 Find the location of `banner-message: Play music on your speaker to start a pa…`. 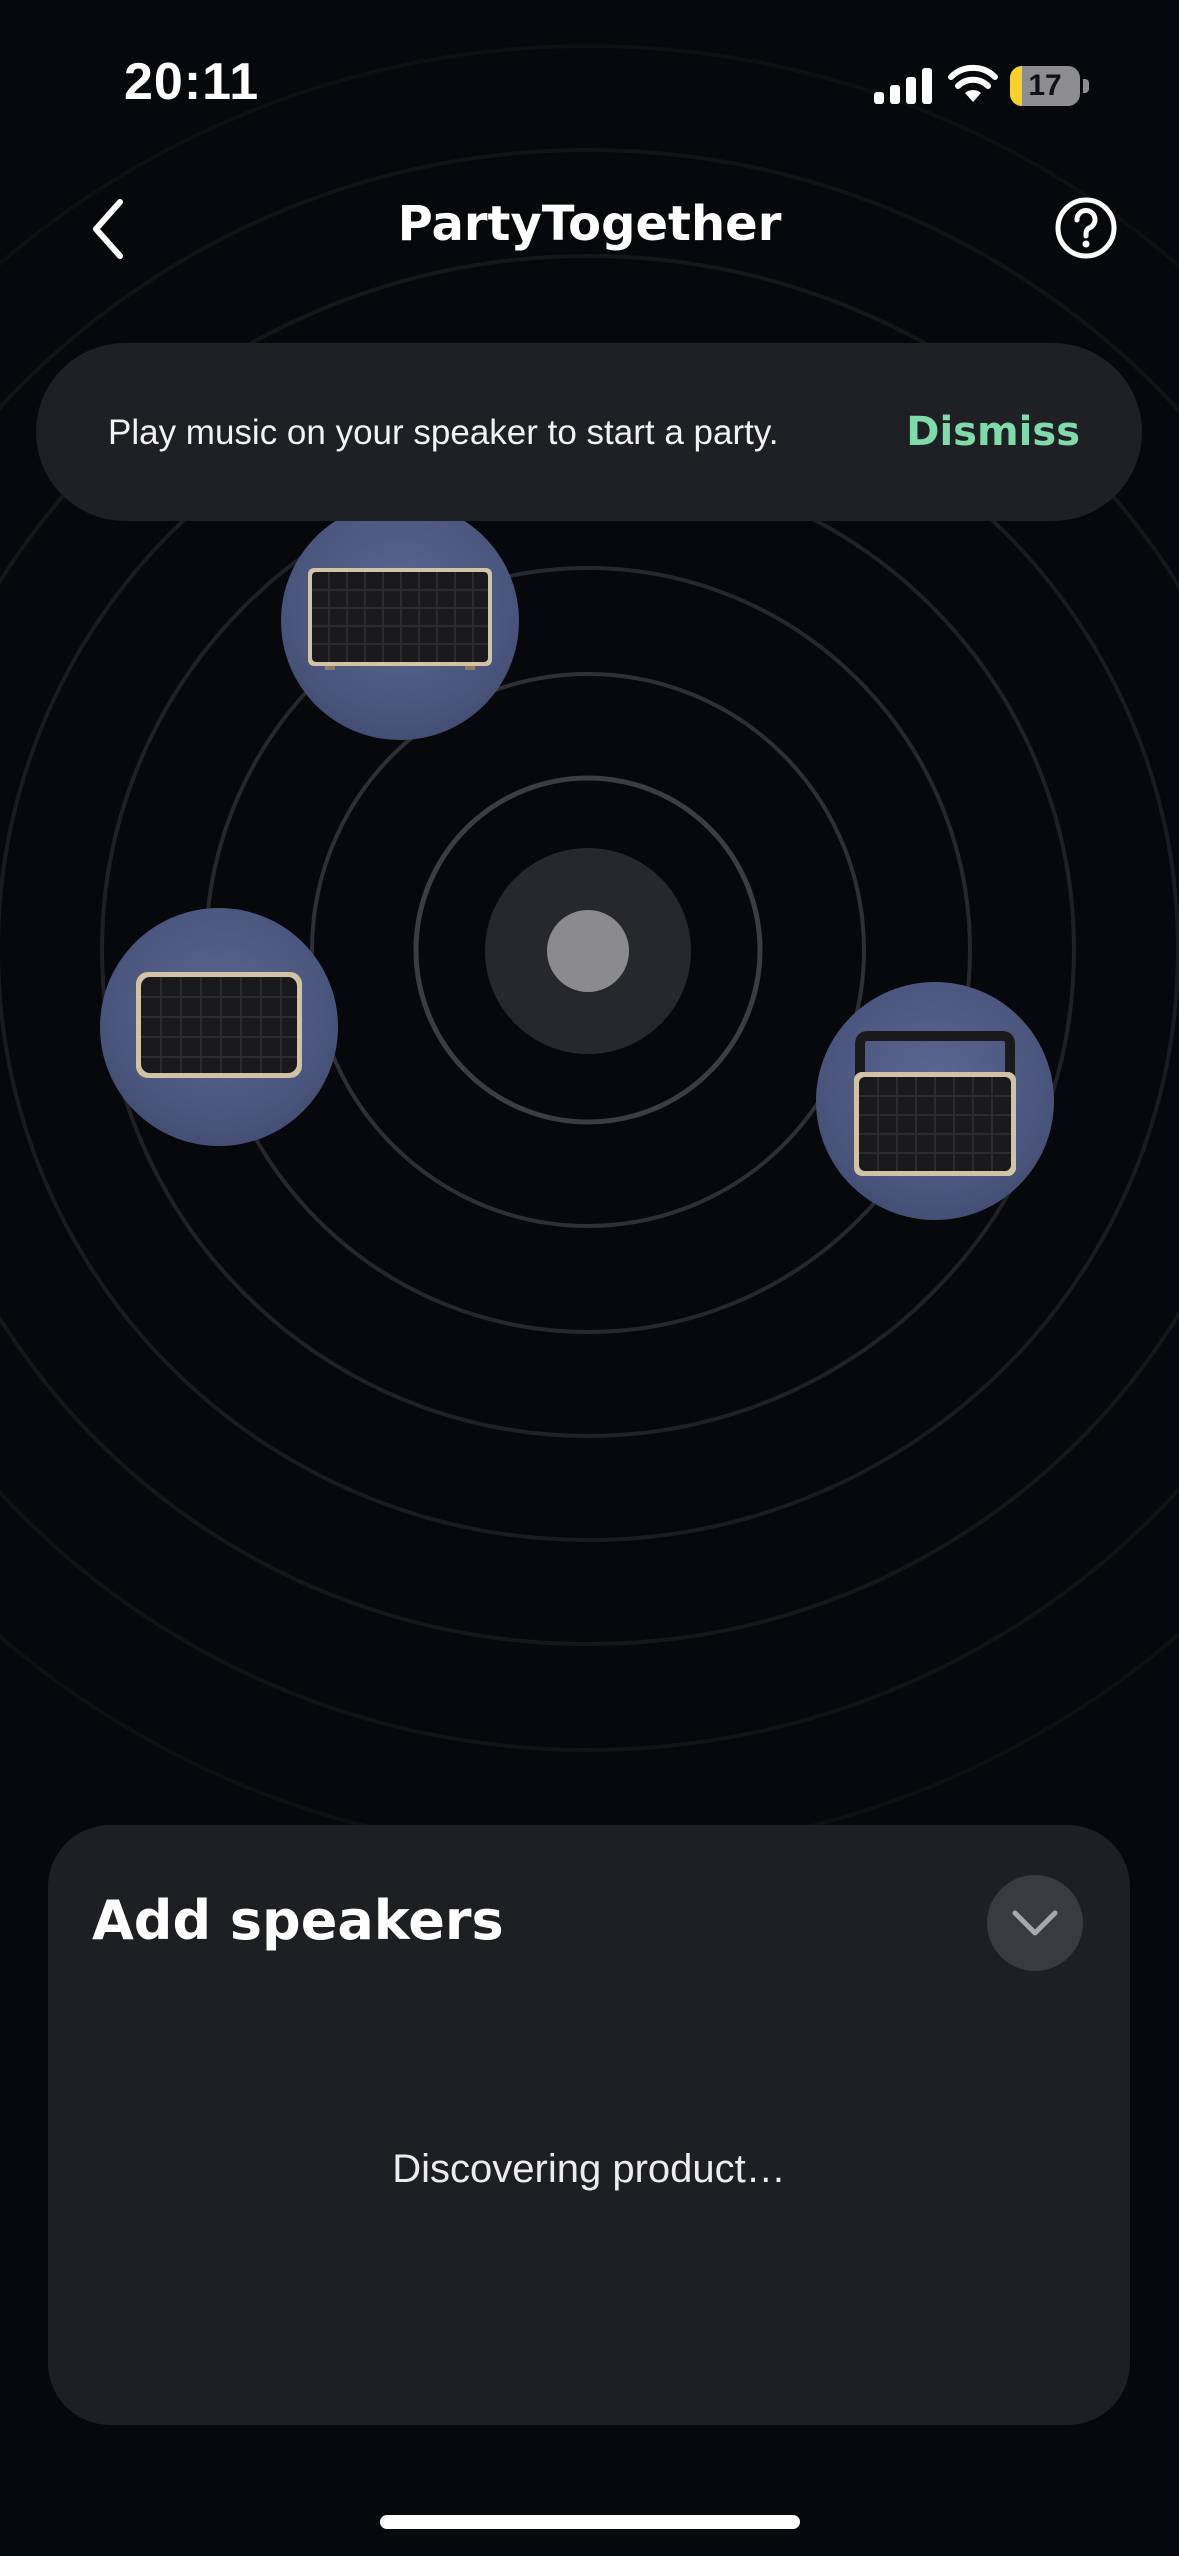

banner-message: Play music on your speaker to start a pa… is located at coordinates (443, 432).